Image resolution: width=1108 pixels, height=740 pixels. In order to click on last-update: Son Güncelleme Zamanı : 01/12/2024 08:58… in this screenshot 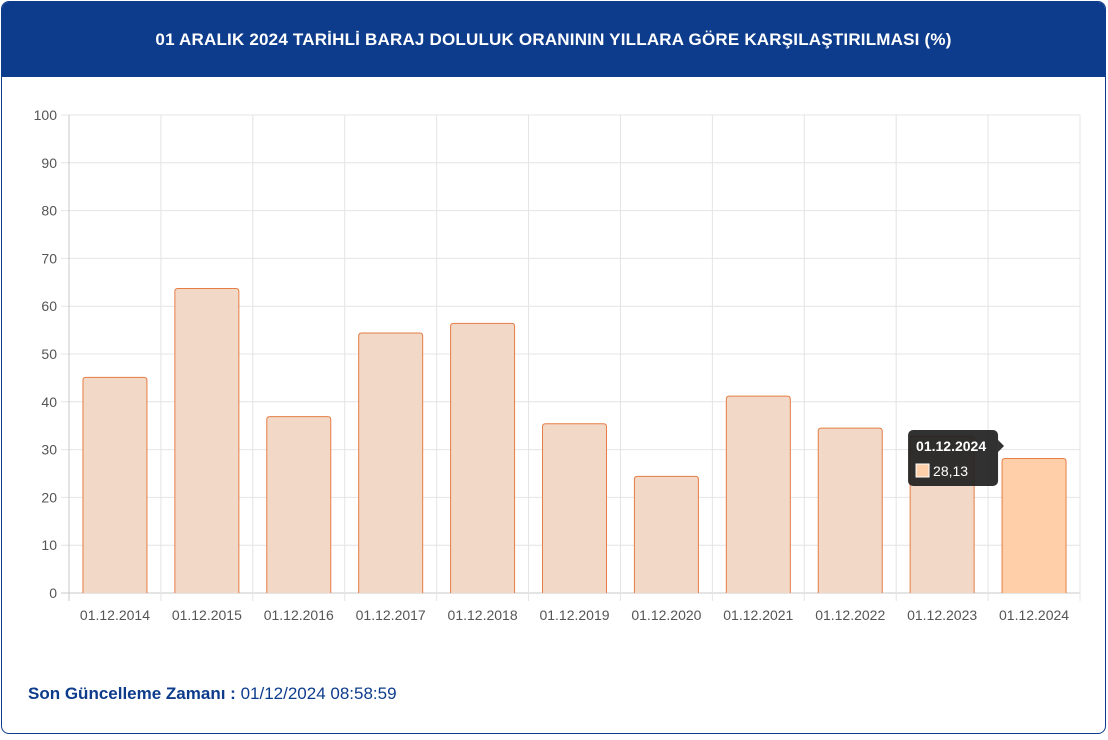, I will do `click(212, 694)`.